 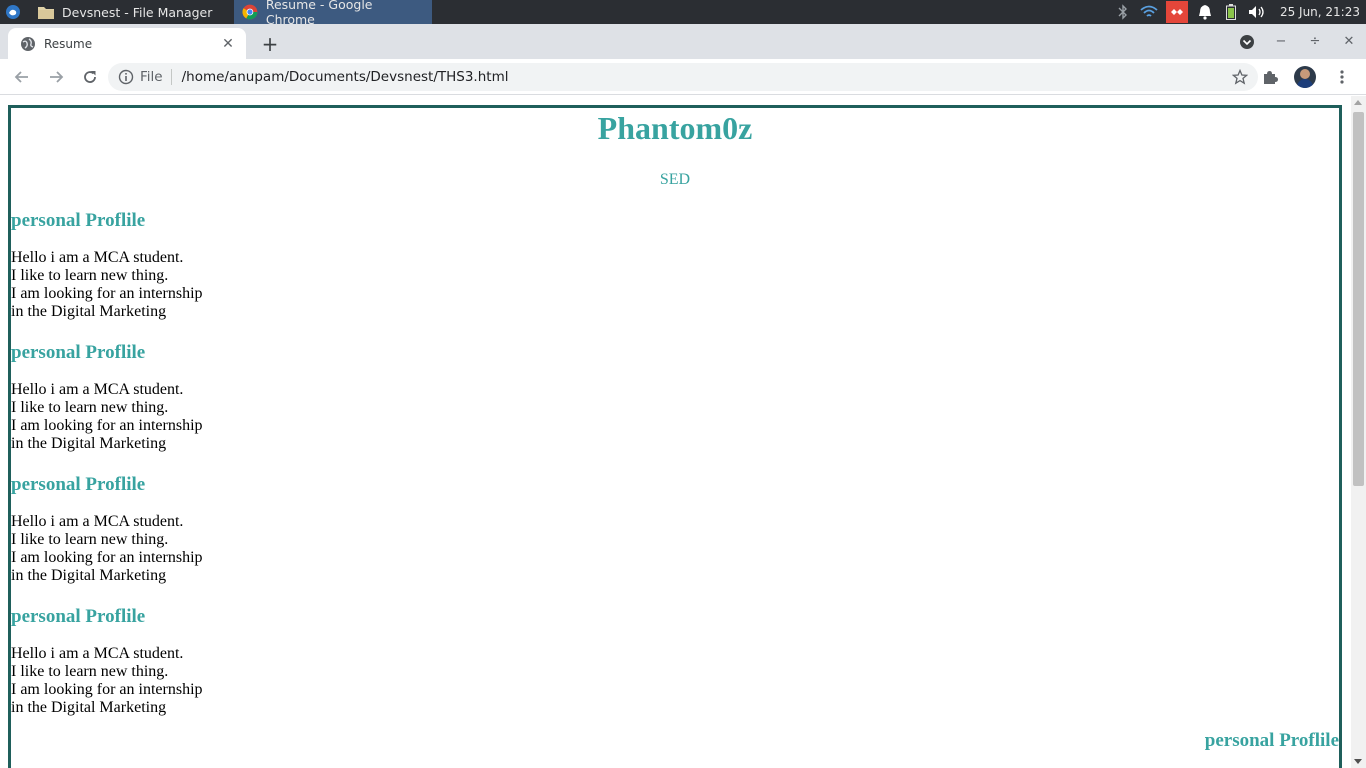 I want to click on back-button, so click(x=22, y=77).